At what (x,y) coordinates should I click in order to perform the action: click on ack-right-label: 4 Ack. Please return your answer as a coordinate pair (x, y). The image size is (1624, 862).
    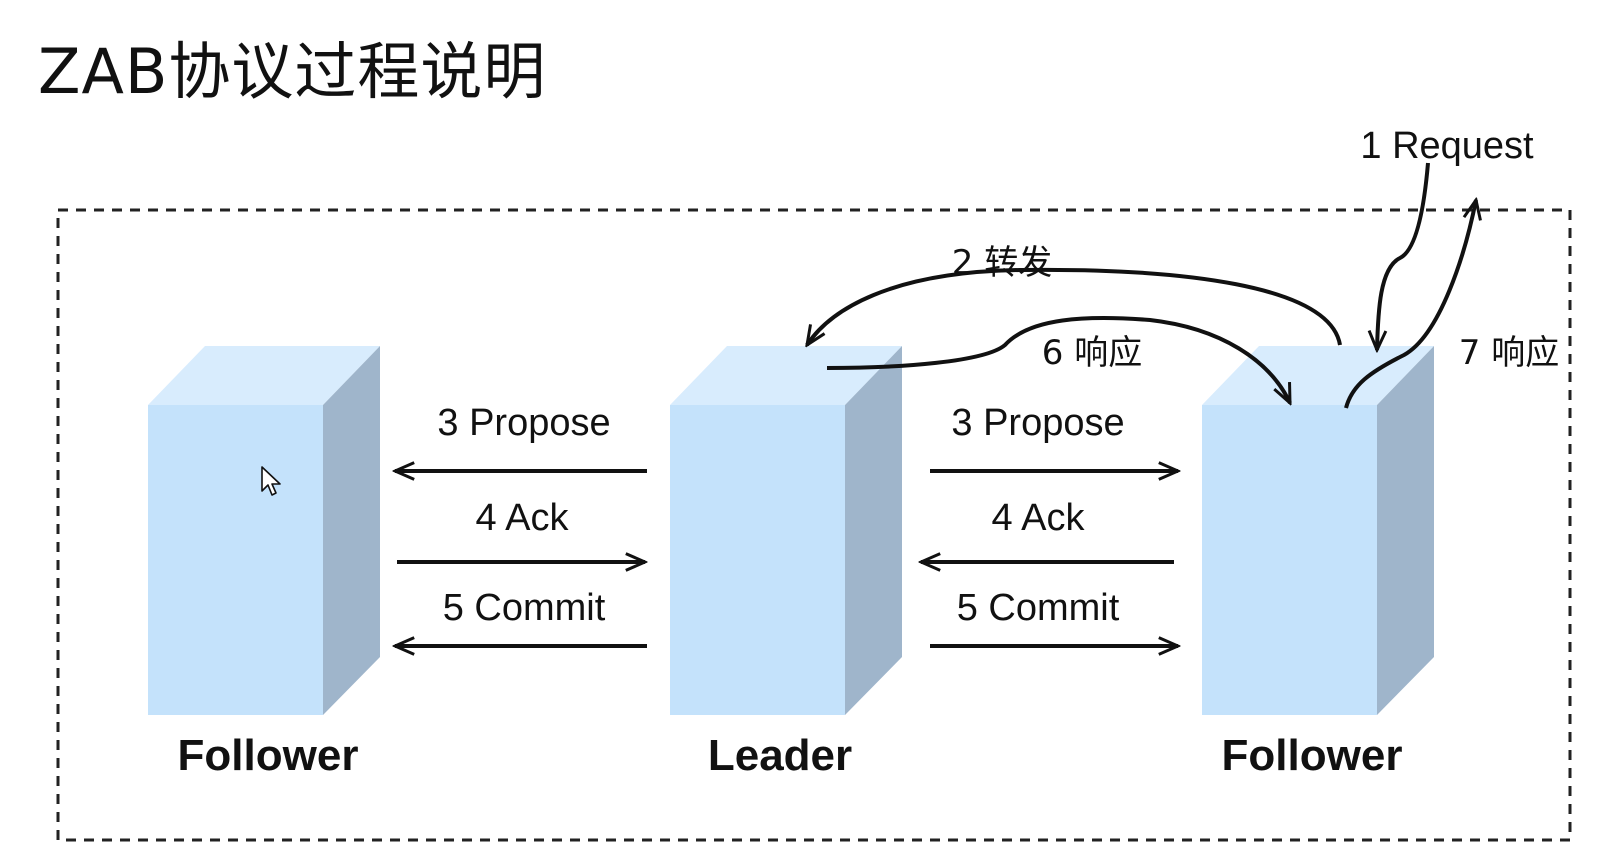
    Looking at the image, I should click on (1039, 518).